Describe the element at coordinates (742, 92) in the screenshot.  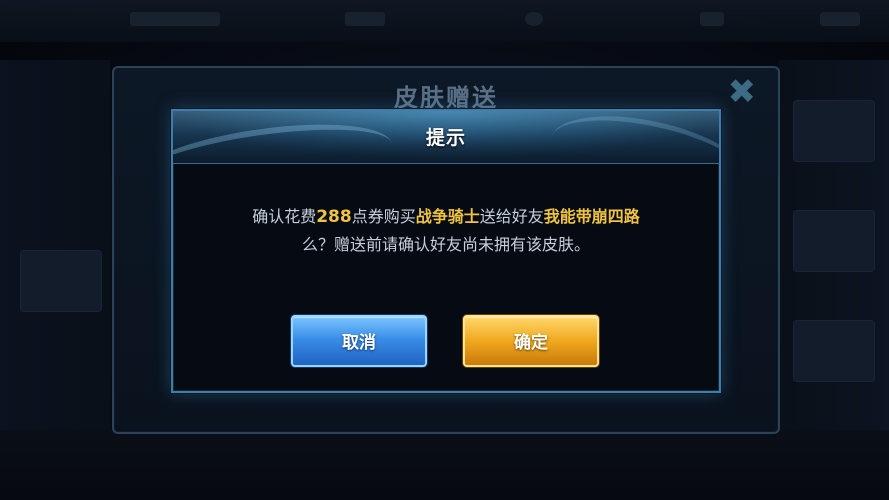
I see `close-icon: ✖` at that location.